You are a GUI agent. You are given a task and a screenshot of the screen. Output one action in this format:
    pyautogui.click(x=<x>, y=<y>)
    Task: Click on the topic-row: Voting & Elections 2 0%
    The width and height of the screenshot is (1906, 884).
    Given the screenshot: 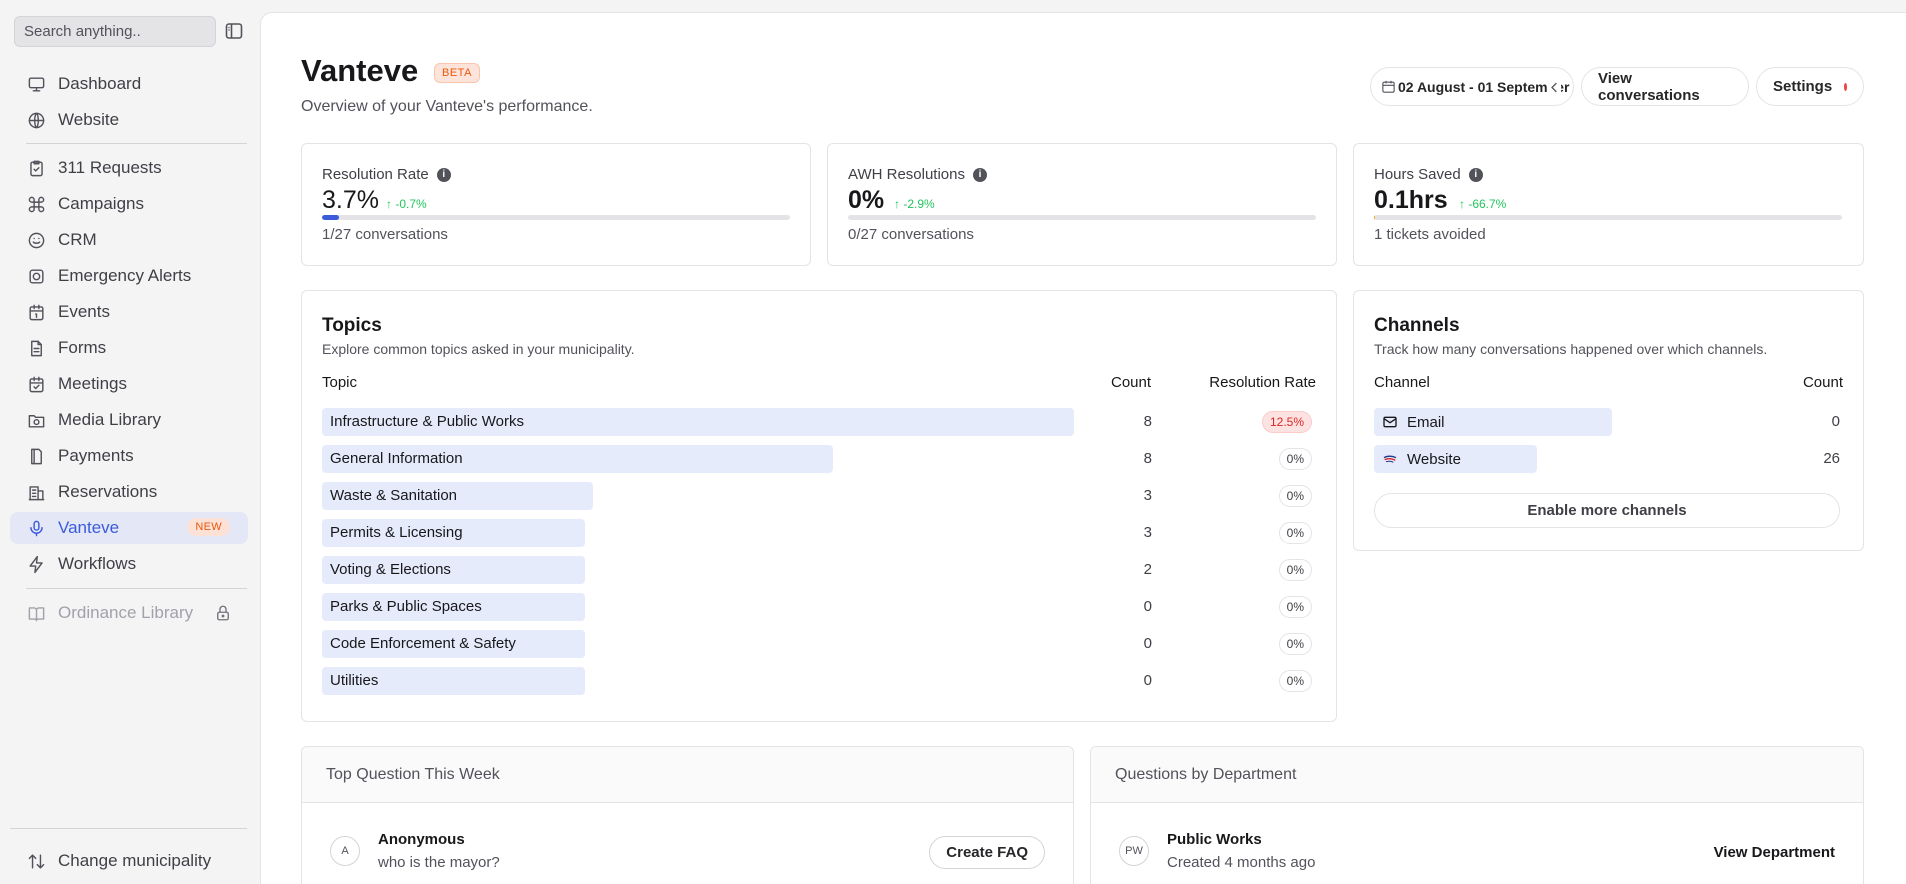 What is the action you would take?
    pyautogui.click(x=817, y=570)
    